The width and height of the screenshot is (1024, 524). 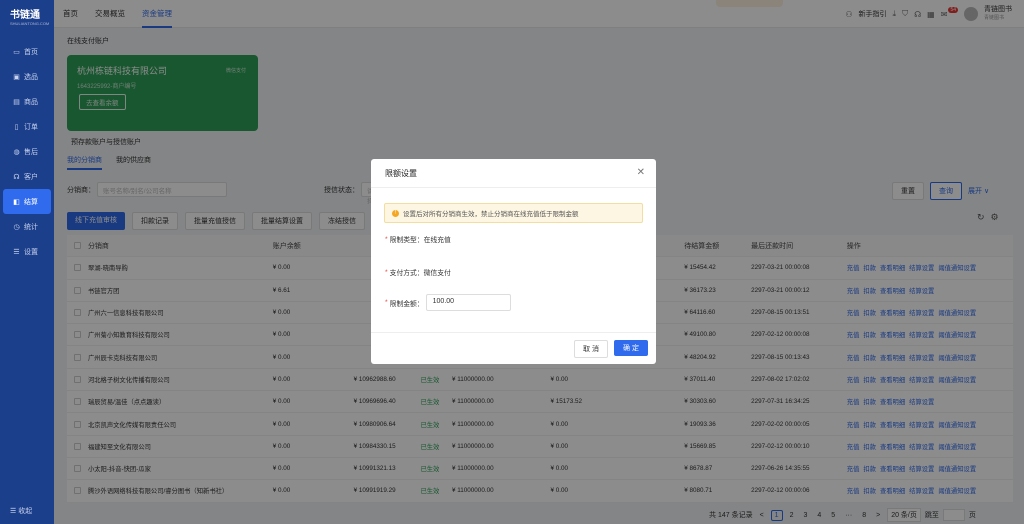 What do you see at coordinates (16, 102) in the screenshot?
I see `goods-icon: ▤` at bounding box center [16, 102].